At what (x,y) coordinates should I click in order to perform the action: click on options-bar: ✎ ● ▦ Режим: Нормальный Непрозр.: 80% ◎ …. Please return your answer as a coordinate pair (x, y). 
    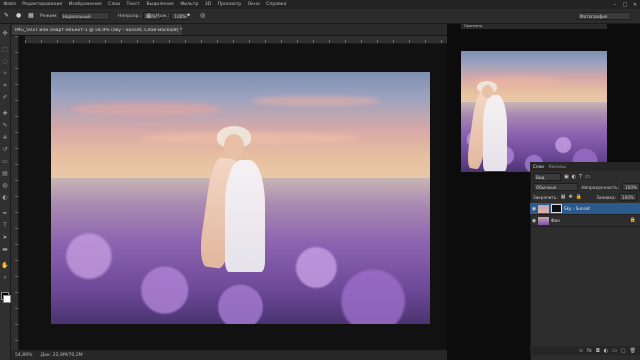
    Looking at the image, I should click on (320, 16).